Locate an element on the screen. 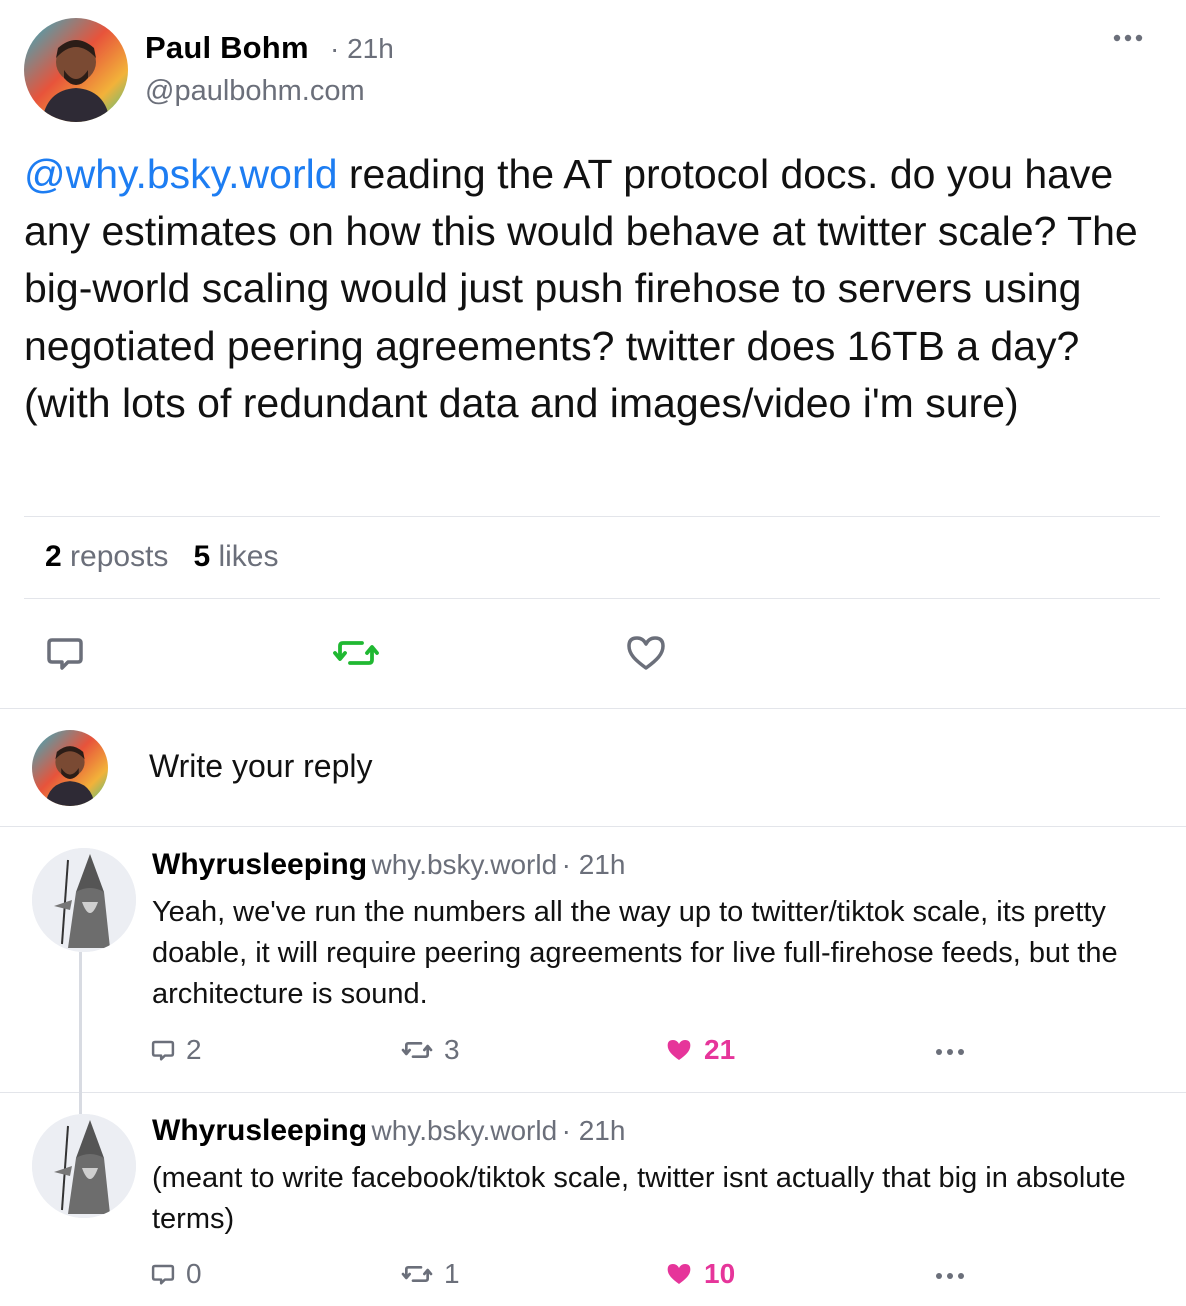 The width and height of the screenshot is (1186, 1306). engagement-counts: 2 reposts 5 likes is located at coordinates (161, 557).